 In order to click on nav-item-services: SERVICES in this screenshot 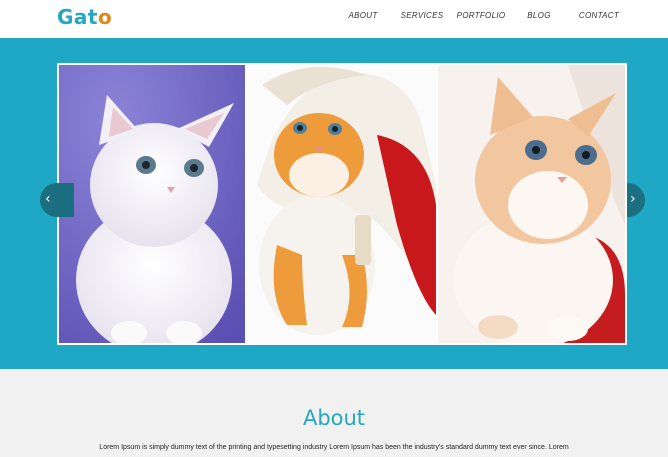, I will do `click(422, 16)`.